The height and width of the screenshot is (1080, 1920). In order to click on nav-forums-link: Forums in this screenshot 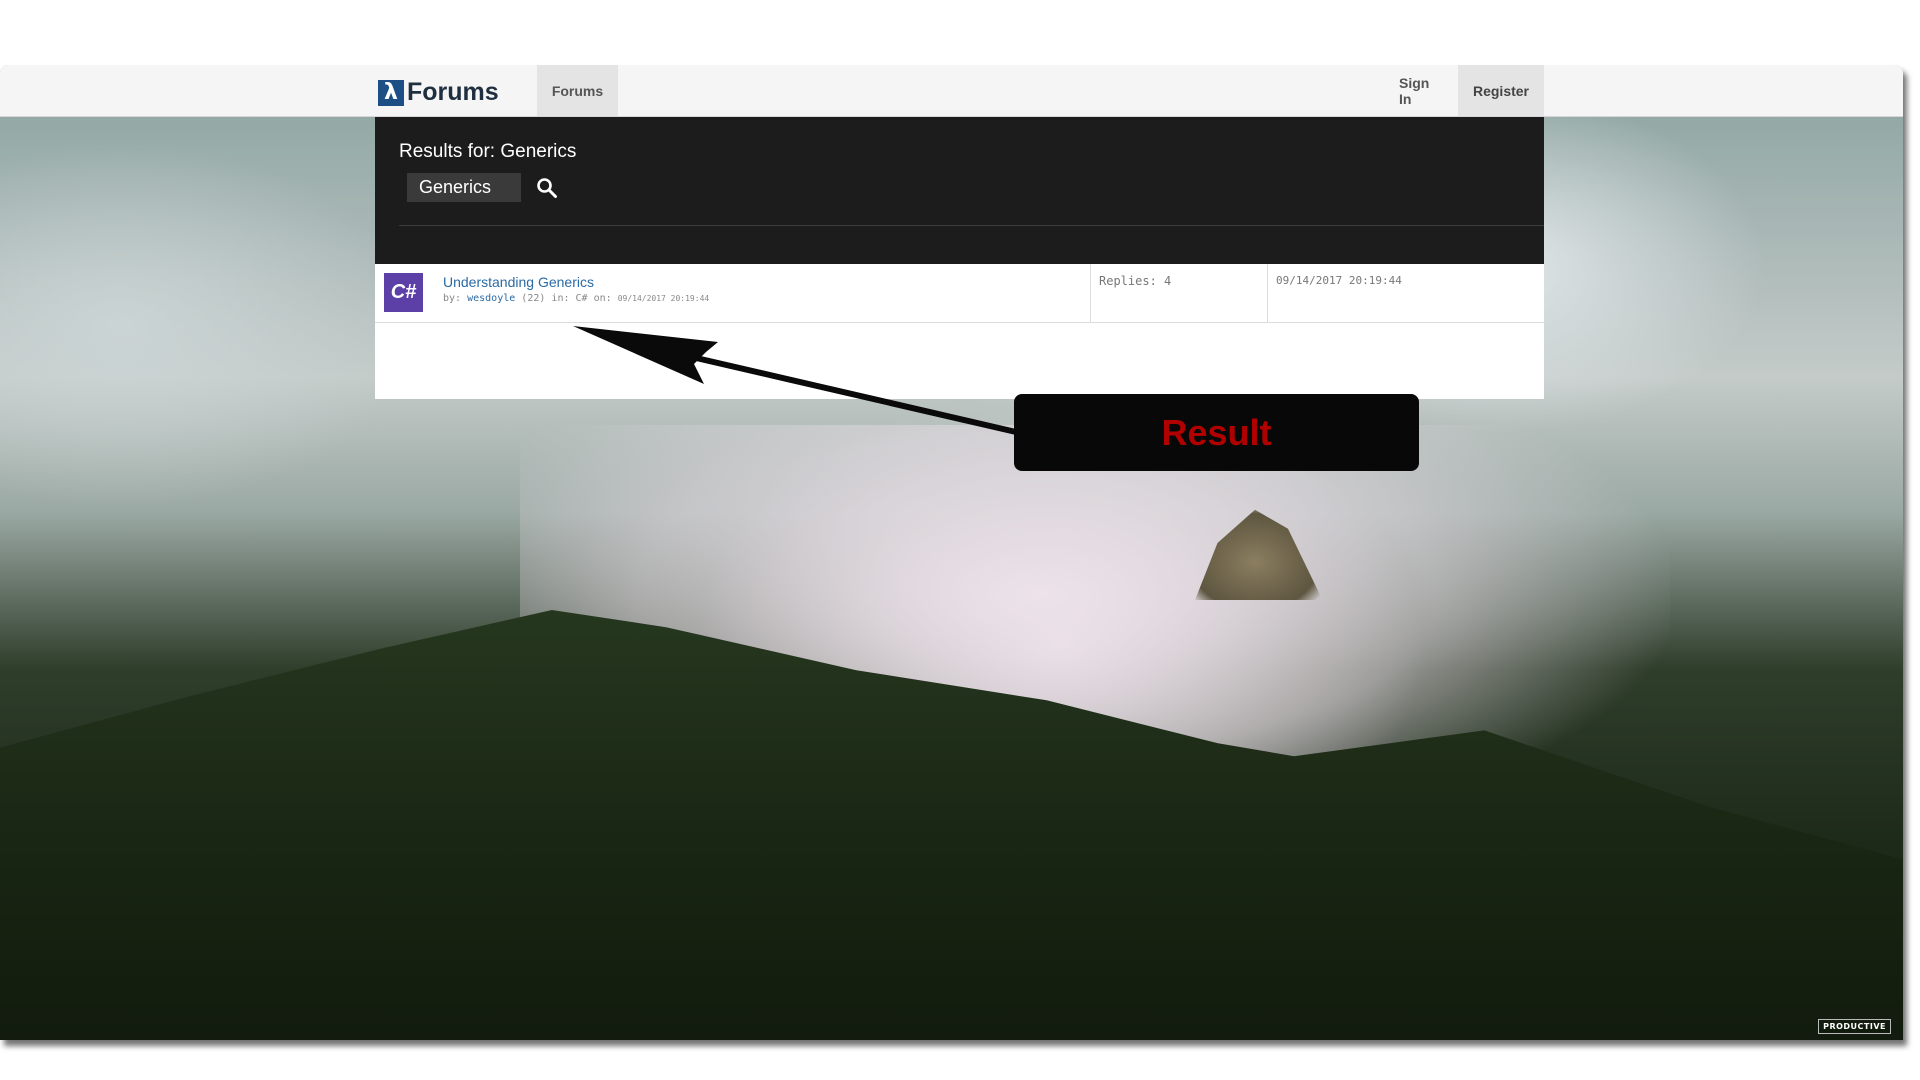, I will do `click(577, 90)`.